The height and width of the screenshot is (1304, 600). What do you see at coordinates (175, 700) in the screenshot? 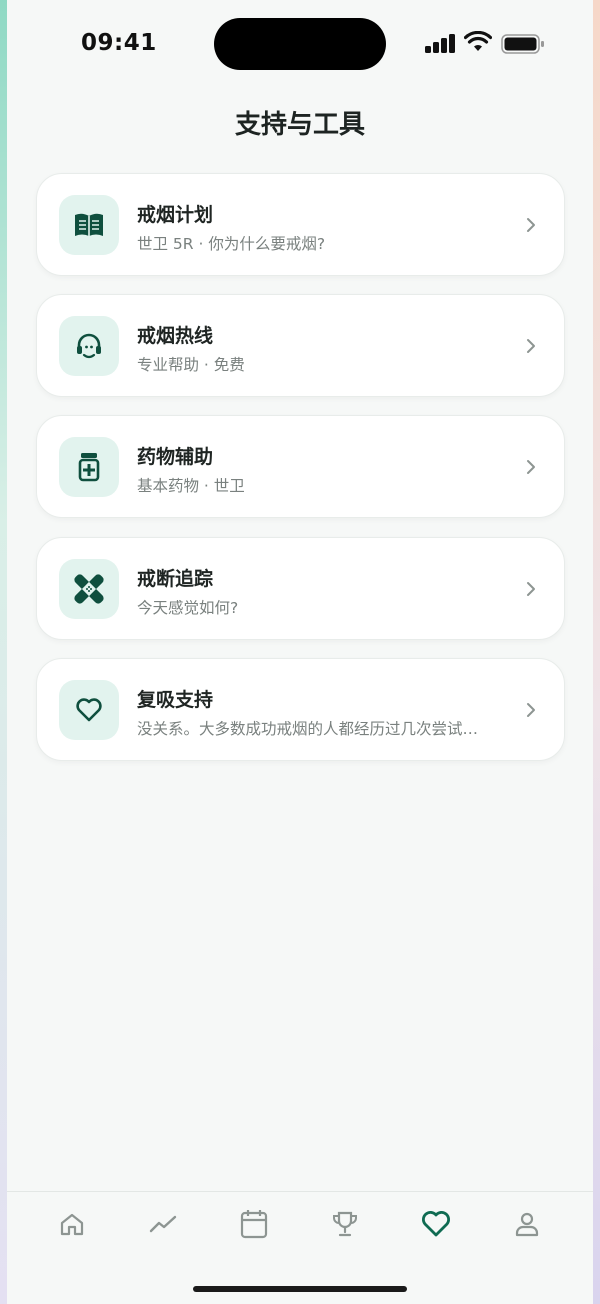
I see `card-title: 复吸支持` at bounding box center [175, 700].